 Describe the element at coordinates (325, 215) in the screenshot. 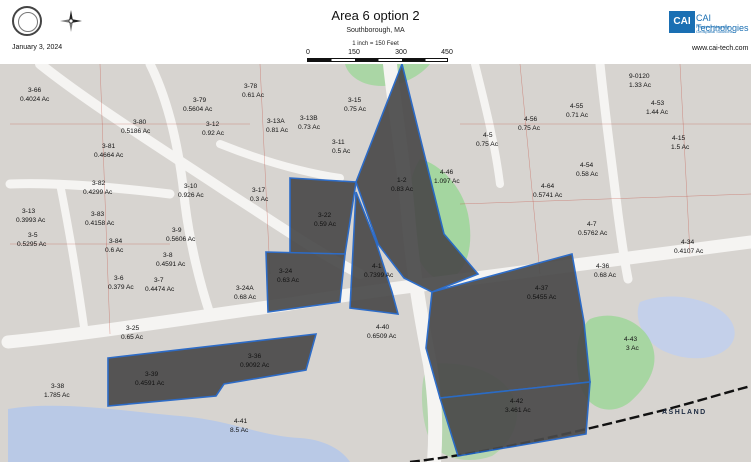

I see `parcel-label: 3-22` at that location.